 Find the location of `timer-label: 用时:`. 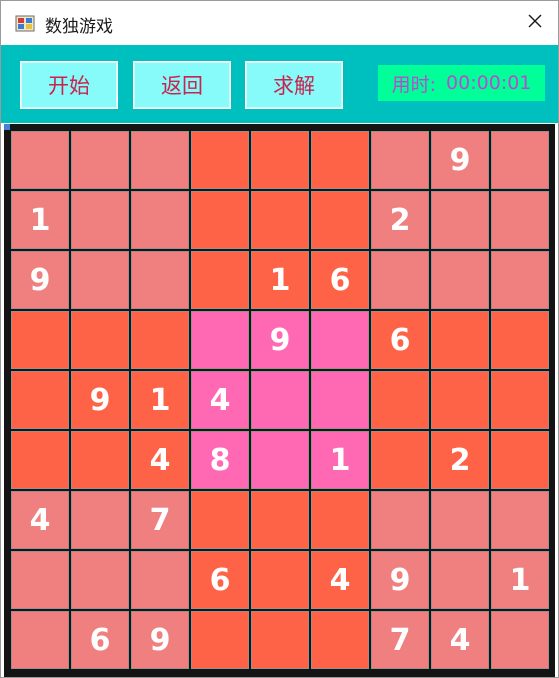

timer-label: 用时: is located at coordinates (414, 84).